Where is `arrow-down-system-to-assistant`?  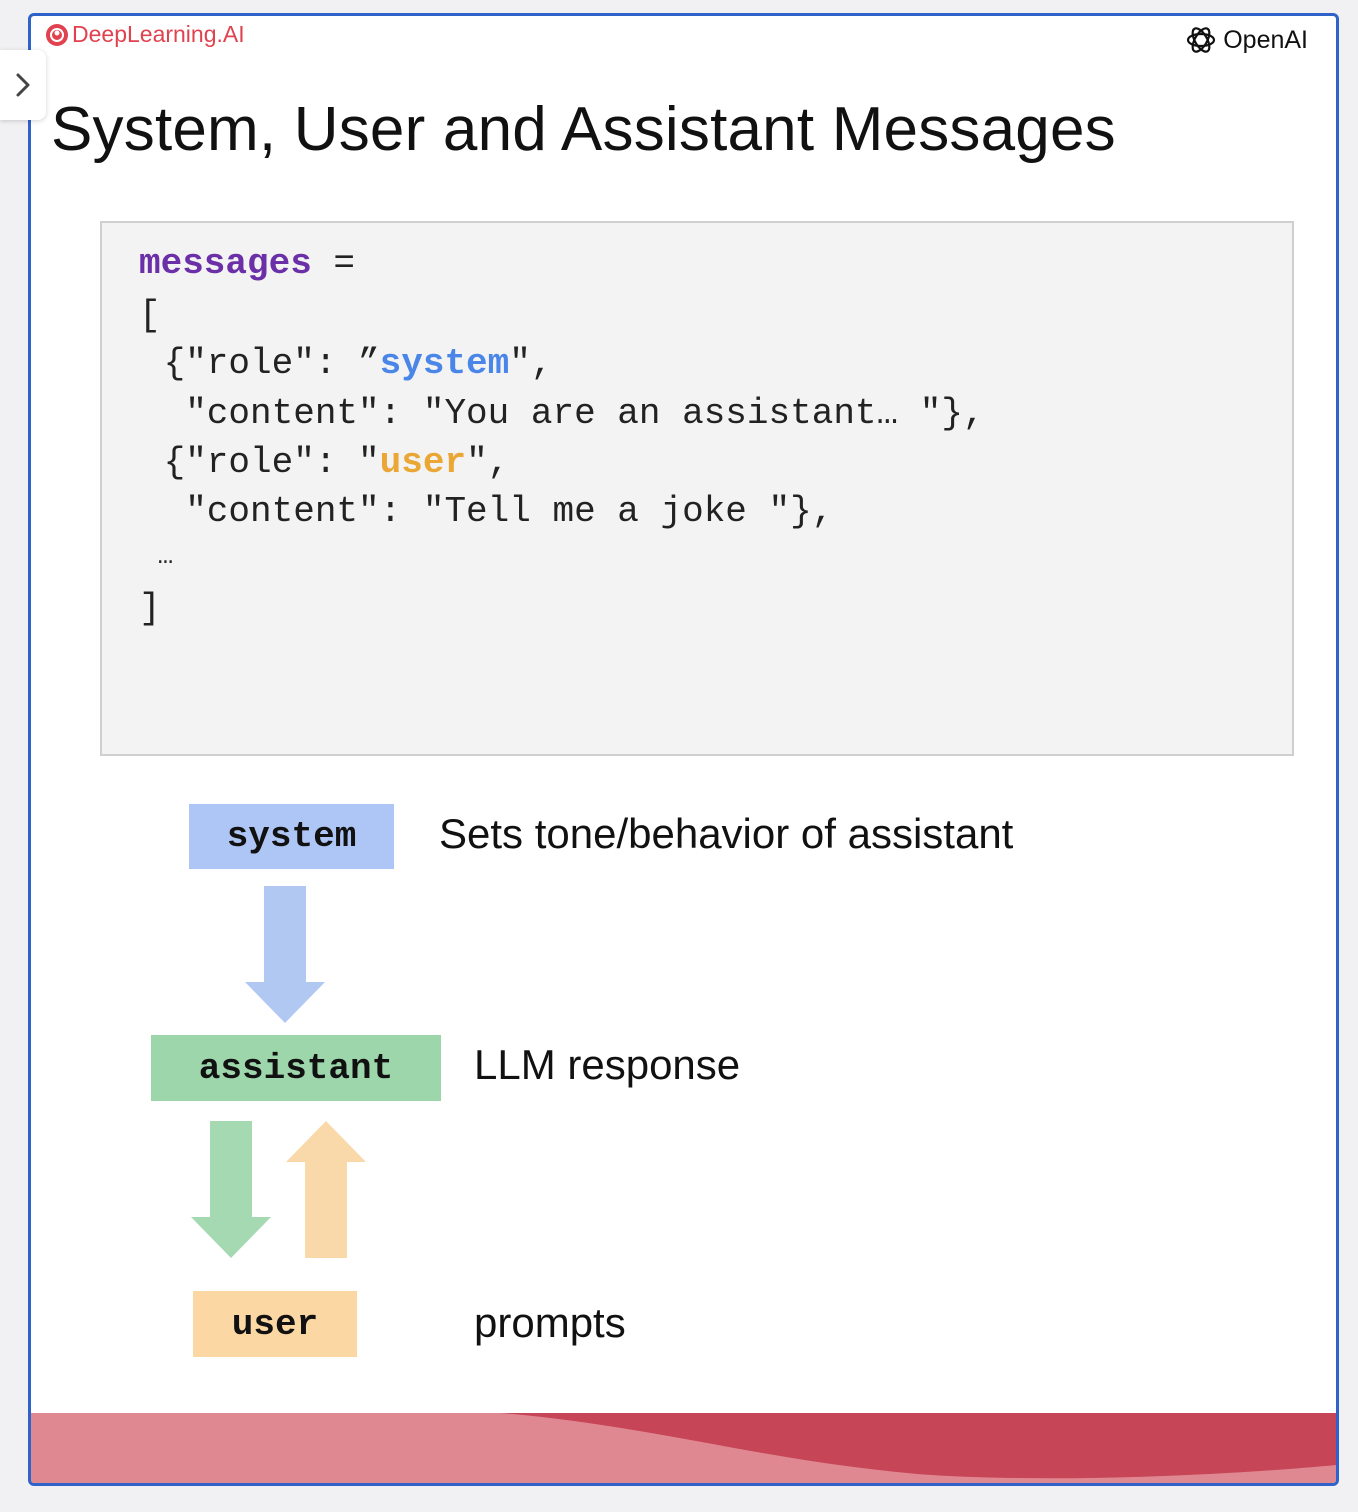
arrow-down-system-to-assistant is located at coordinates (285, 954).